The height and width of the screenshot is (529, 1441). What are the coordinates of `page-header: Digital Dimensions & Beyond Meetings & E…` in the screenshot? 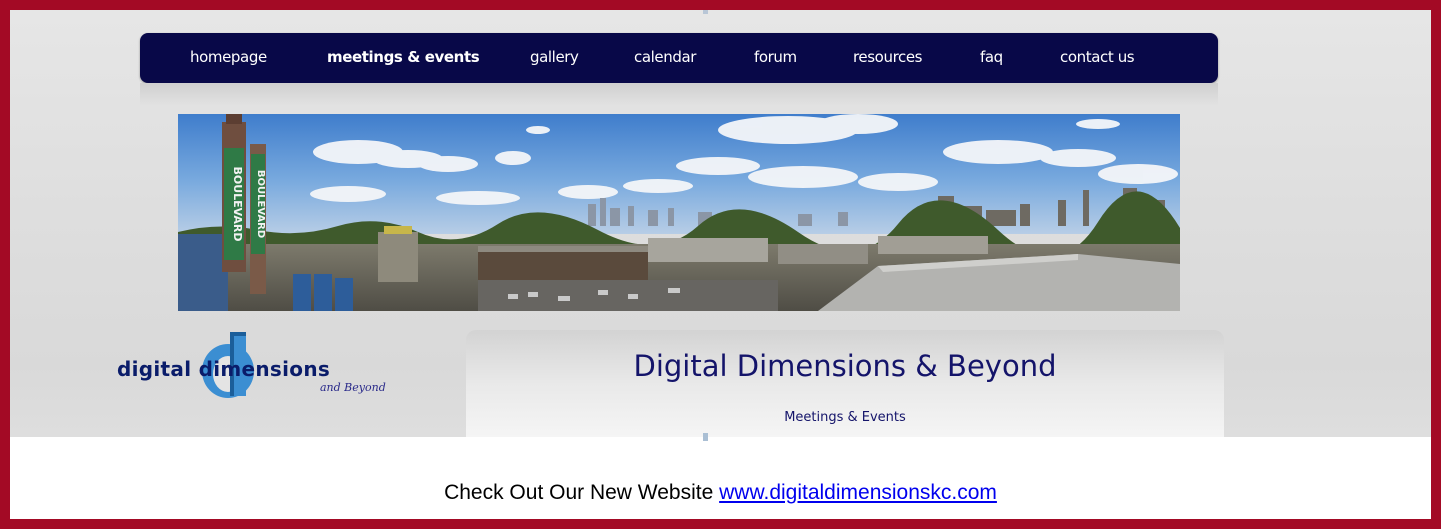 It's located at (845, 390).